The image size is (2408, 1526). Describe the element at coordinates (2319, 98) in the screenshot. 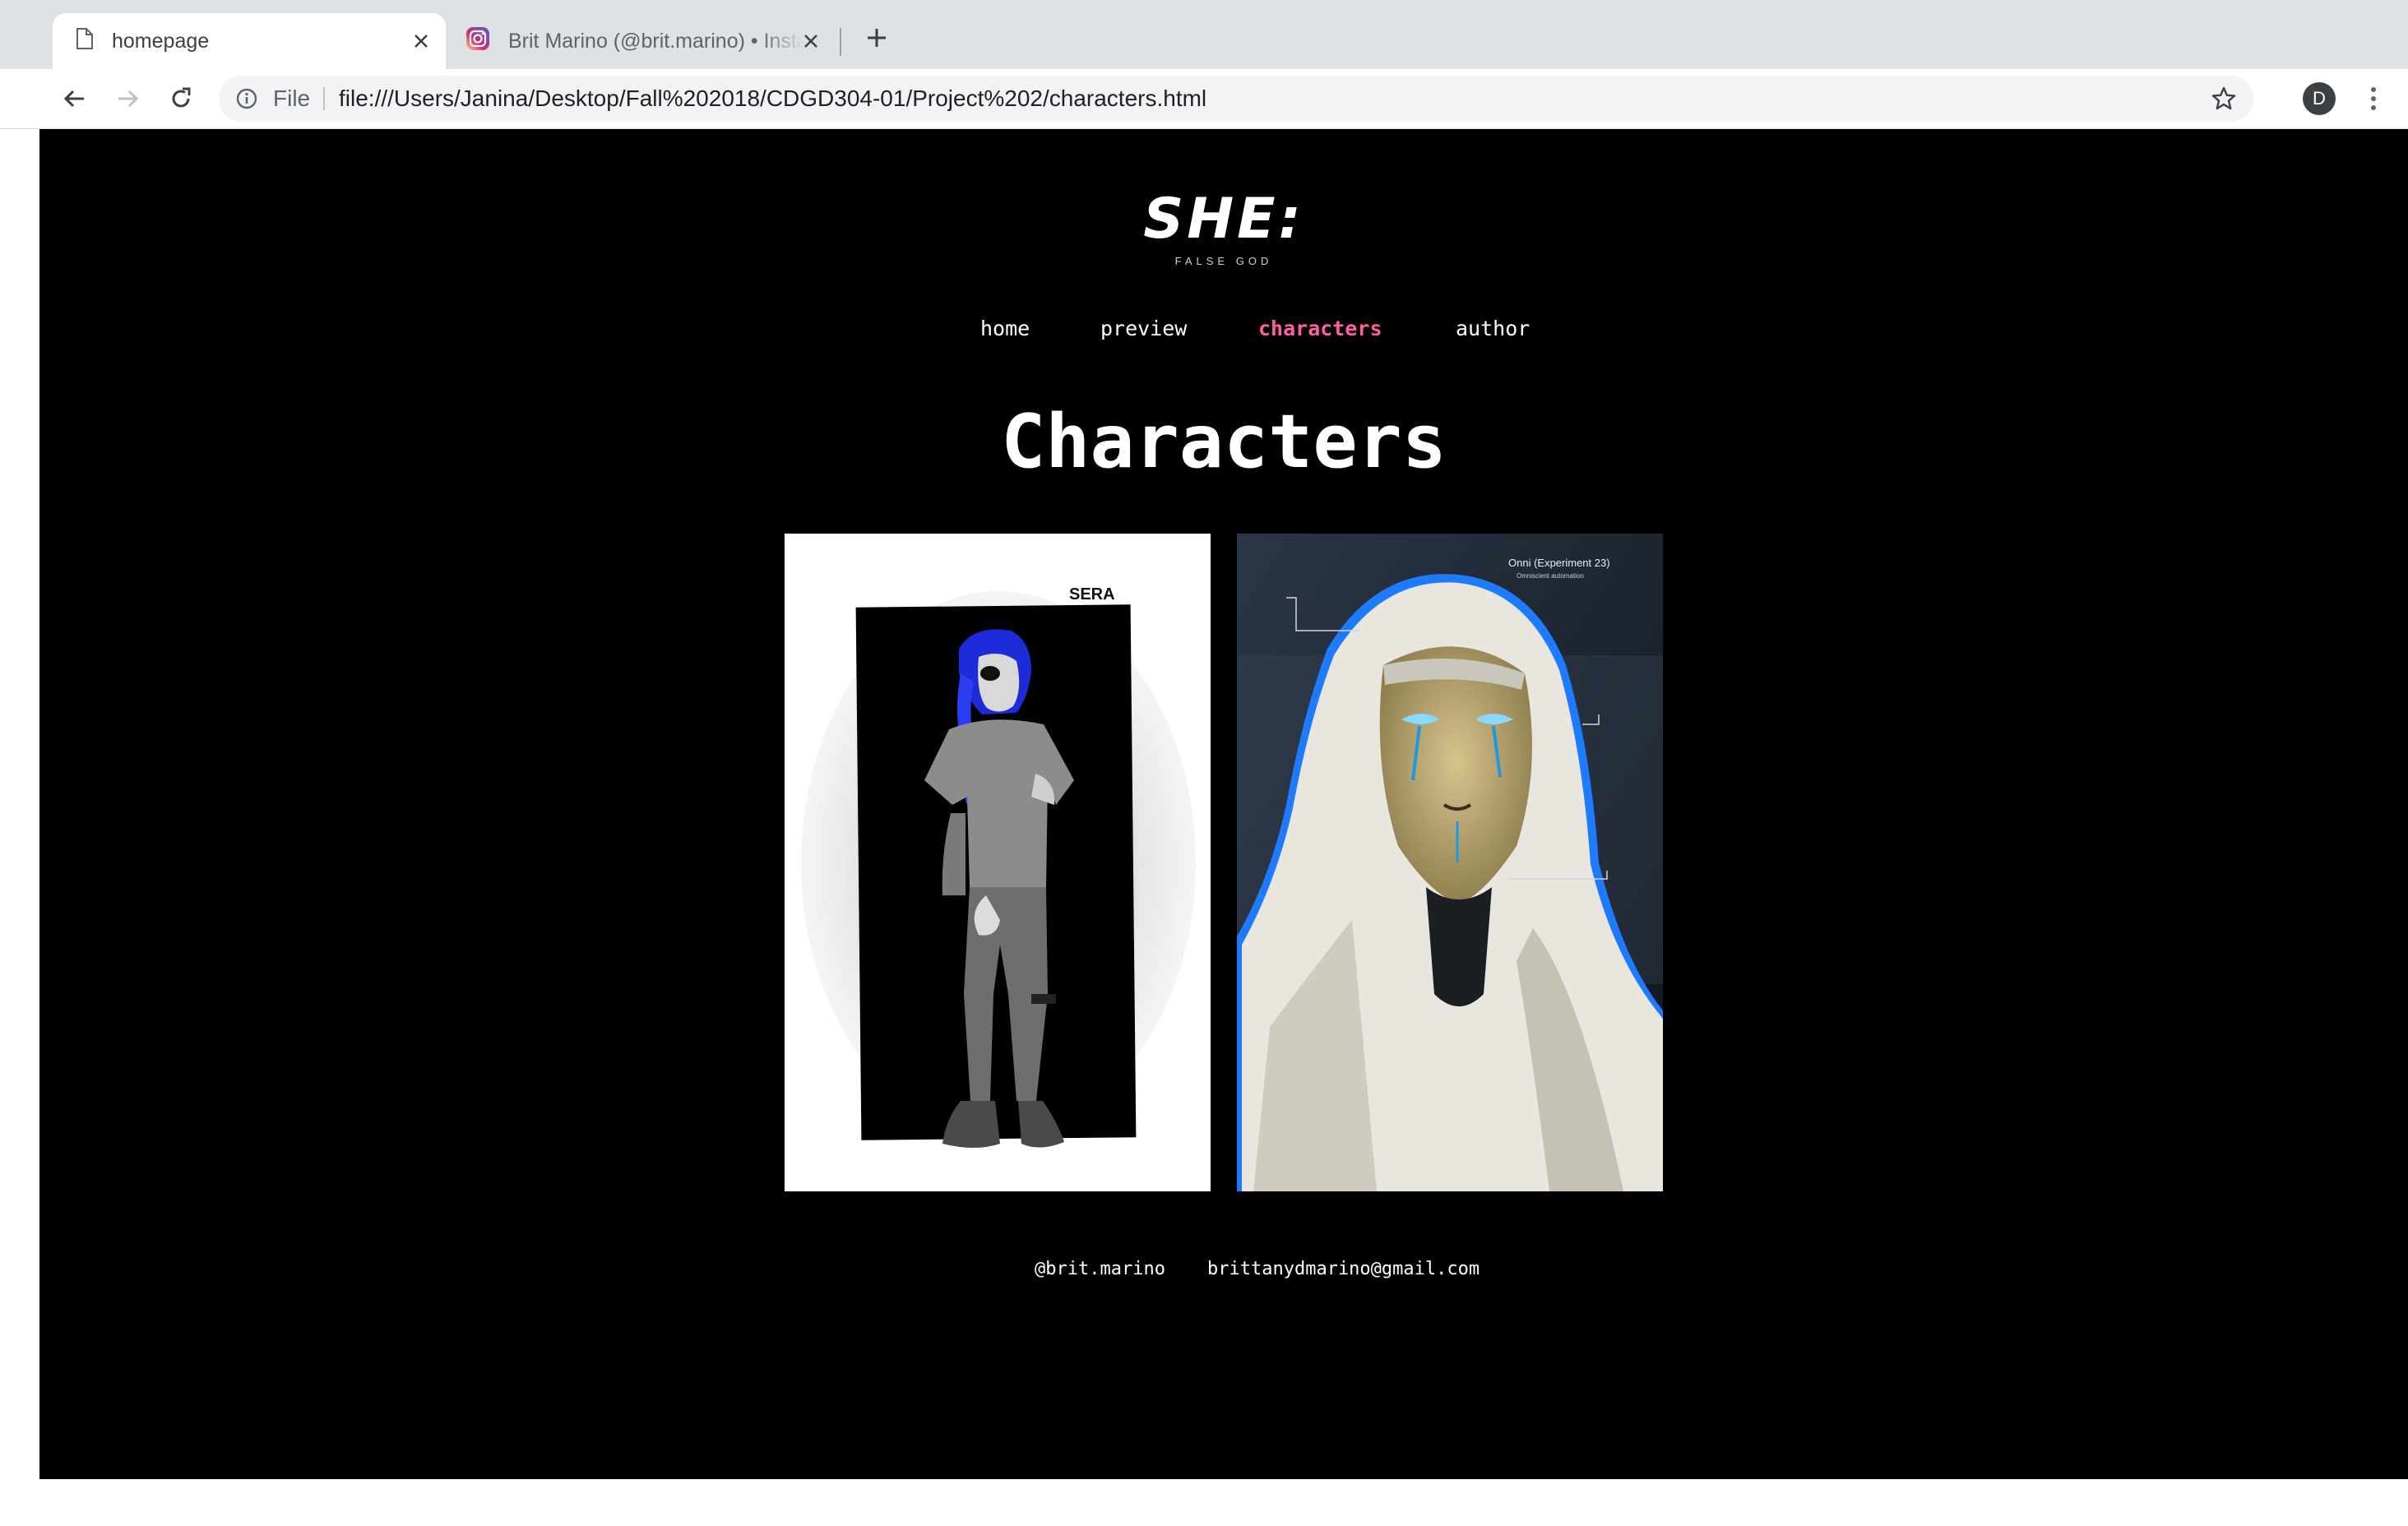

I see `profile-avatar: D` at that location.